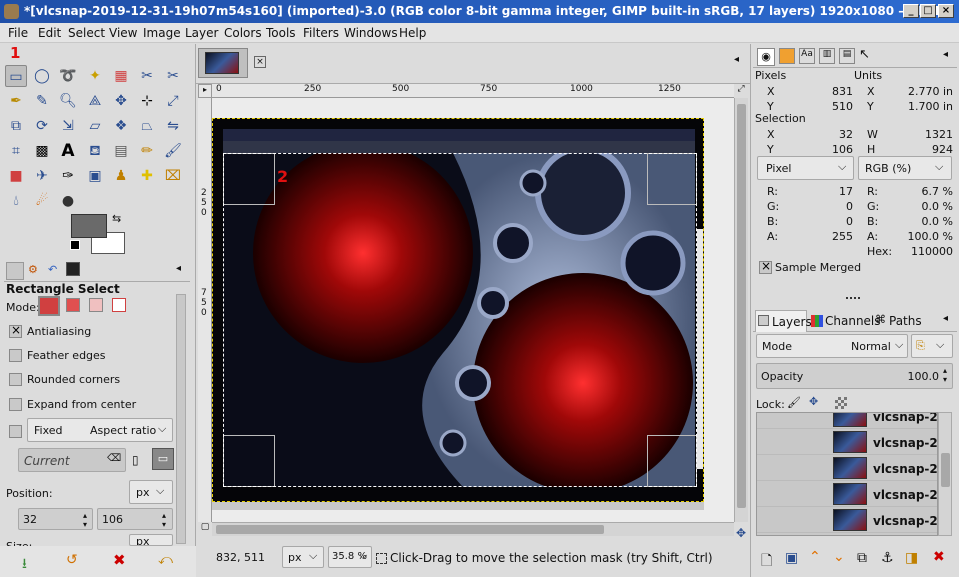 The image size is (959, 577). Describe the element at coordinates (741, 306) in the screenshot. I see `vertical-scroll-thumb` at that location.